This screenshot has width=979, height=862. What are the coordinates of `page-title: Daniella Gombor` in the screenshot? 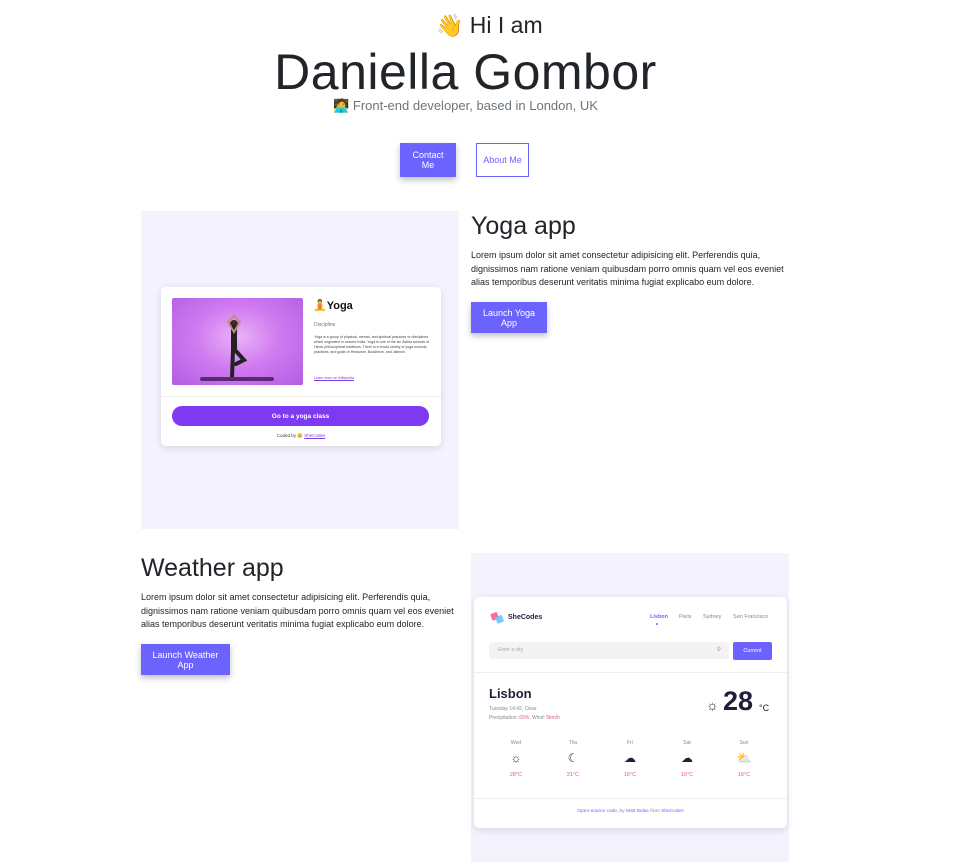 It's located at (465, 72).